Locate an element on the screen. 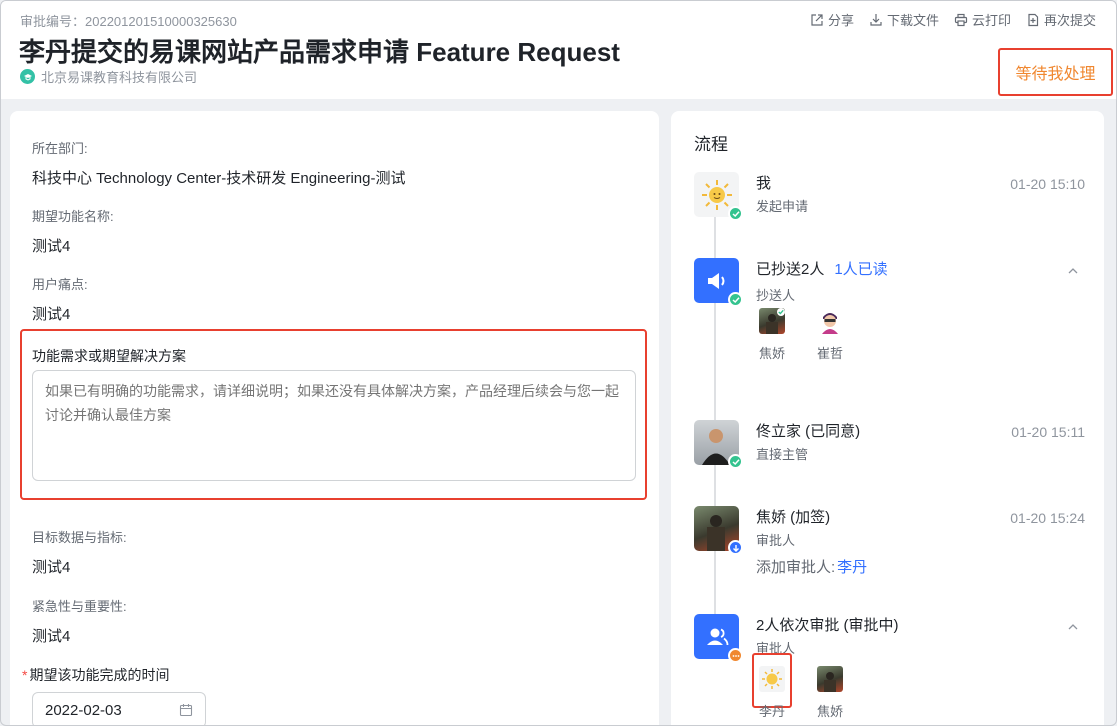 The height and width of the screenshot is (726, 1117). due-date-input: 2022-02-03 is located at coordinates (119, 708).